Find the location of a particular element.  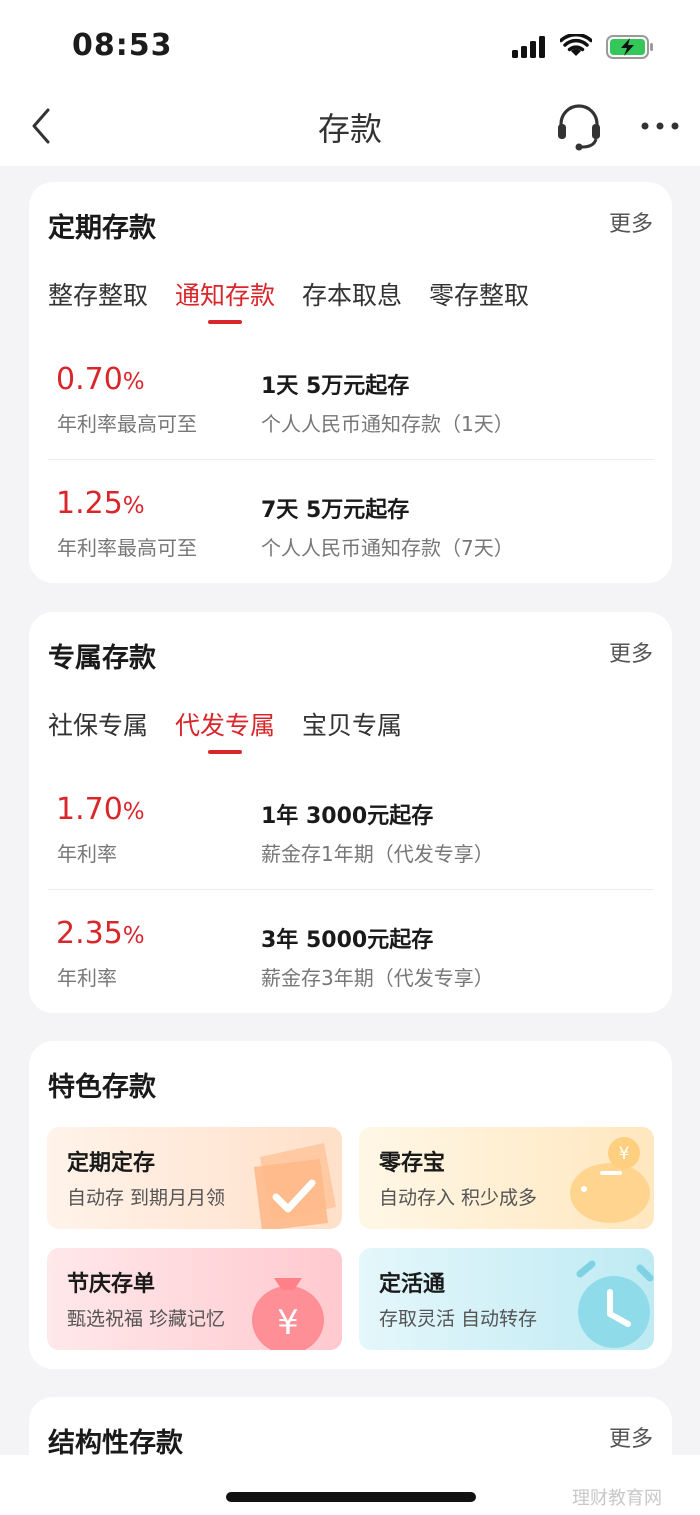

tab-payroll: 代发专属 is located at coordinates (225, 730).